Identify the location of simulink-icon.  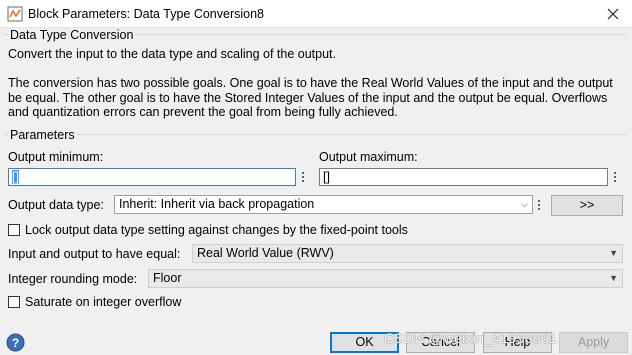
(15, 14).